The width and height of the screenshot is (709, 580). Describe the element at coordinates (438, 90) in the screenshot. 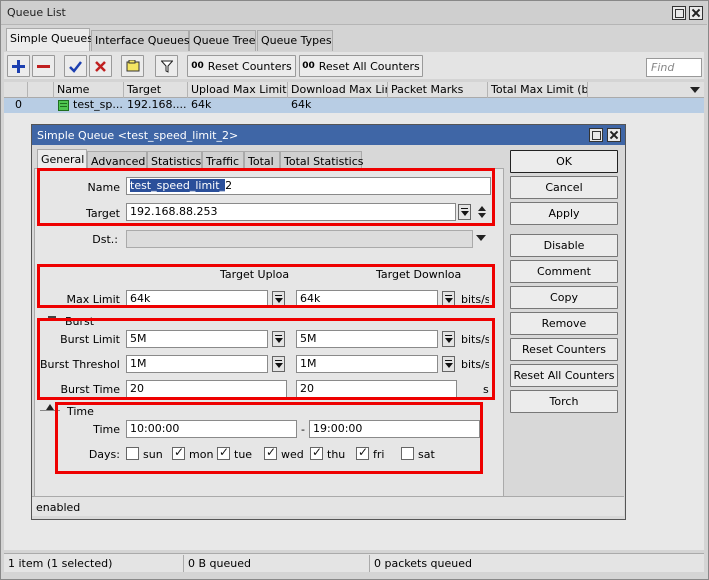

I see `column-header-packet-marks: Packet Marks` at that location.